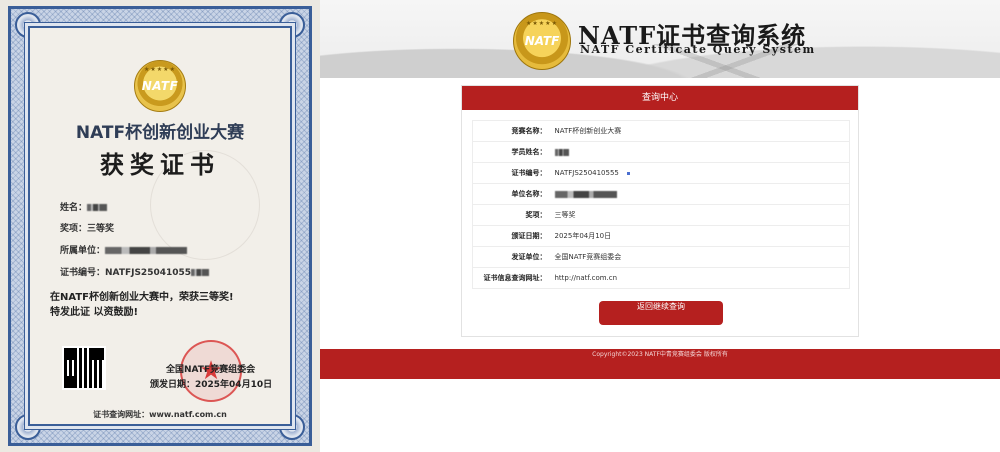 This screenshot has width=1000, height=452. I want to click on cert-number-value: NATFJS25041055, so click(148, 273).